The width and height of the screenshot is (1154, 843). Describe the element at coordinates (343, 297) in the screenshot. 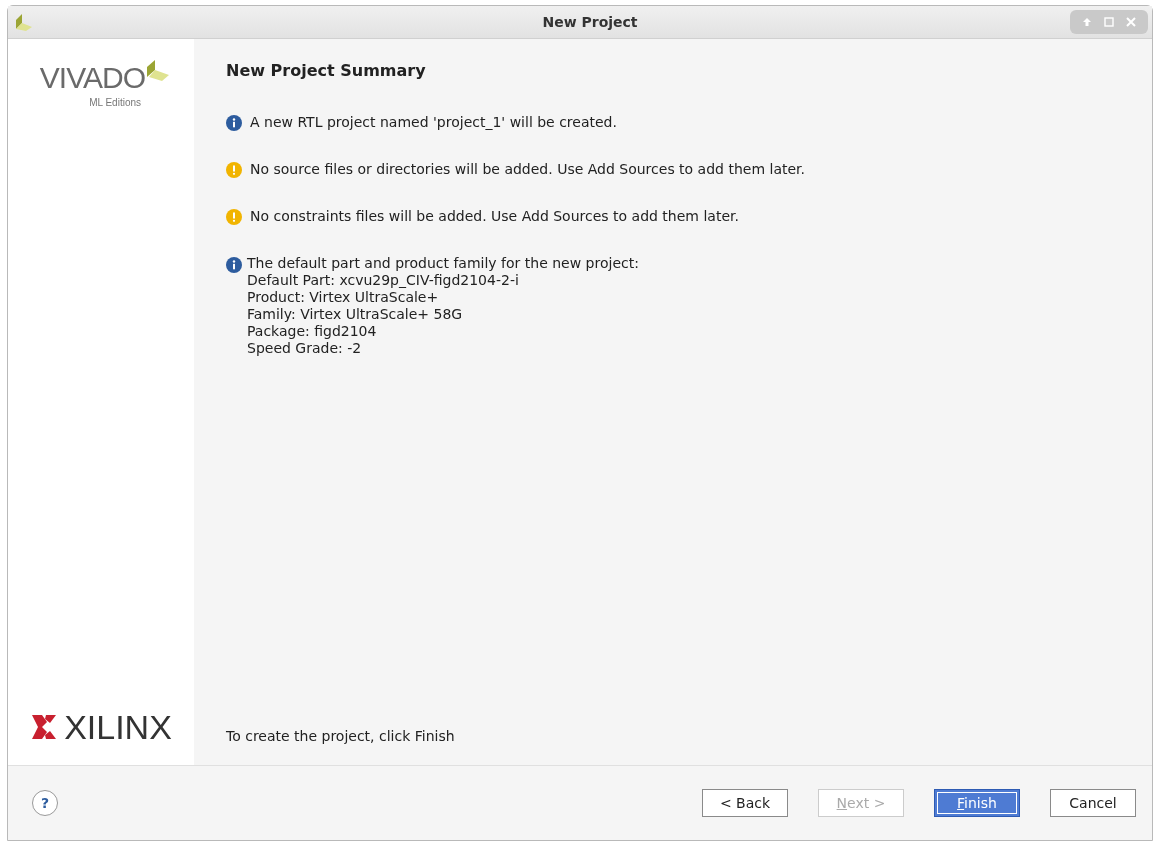

I see `detail-line: Product: Virtex UltraScale+` at that location.